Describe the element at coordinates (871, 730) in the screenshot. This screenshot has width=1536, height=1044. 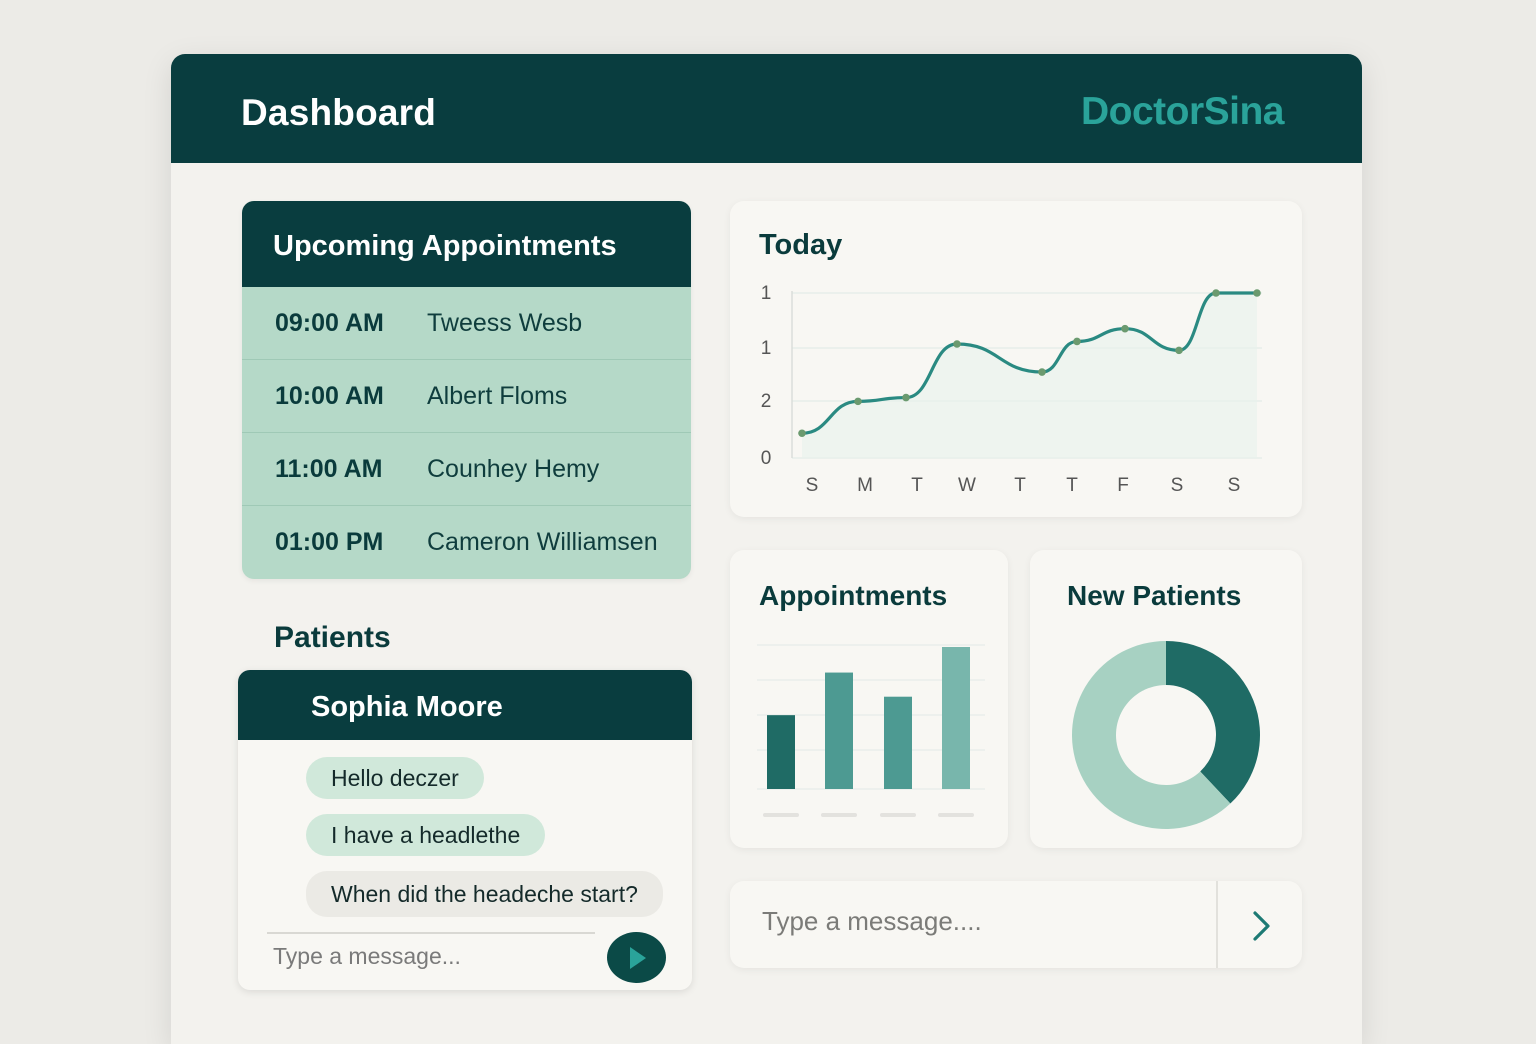
I see `appointments-bar-chart` at that location.